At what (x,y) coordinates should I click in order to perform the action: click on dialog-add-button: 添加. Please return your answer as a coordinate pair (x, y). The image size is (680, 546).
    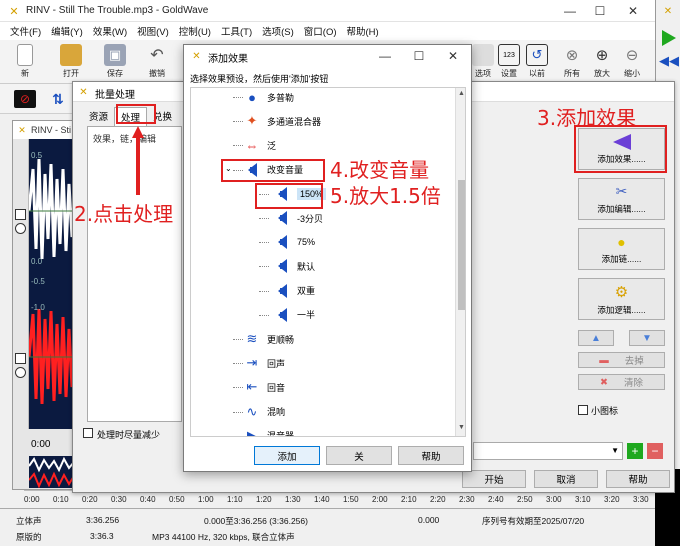
    Looking at the image, I should click on (287, 455).